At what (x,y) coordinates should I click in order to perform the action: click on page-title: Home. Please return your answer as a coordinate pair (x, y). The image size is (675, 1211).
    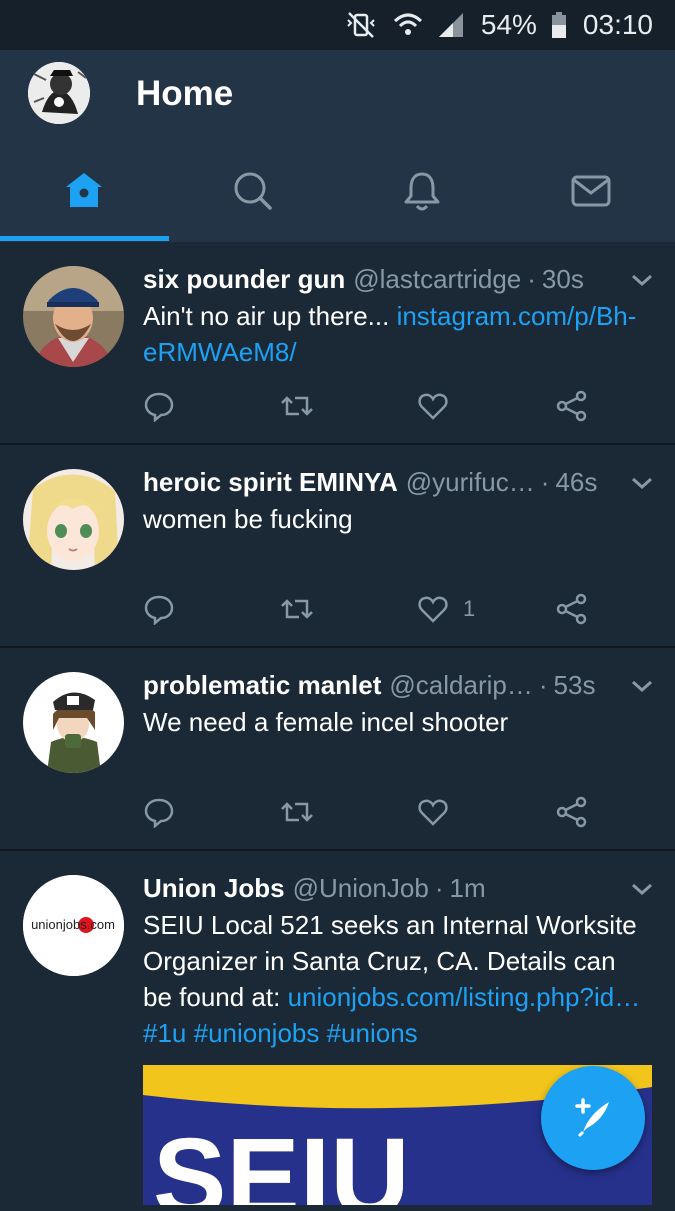
    Looking at the image, I should click on (185, 93).